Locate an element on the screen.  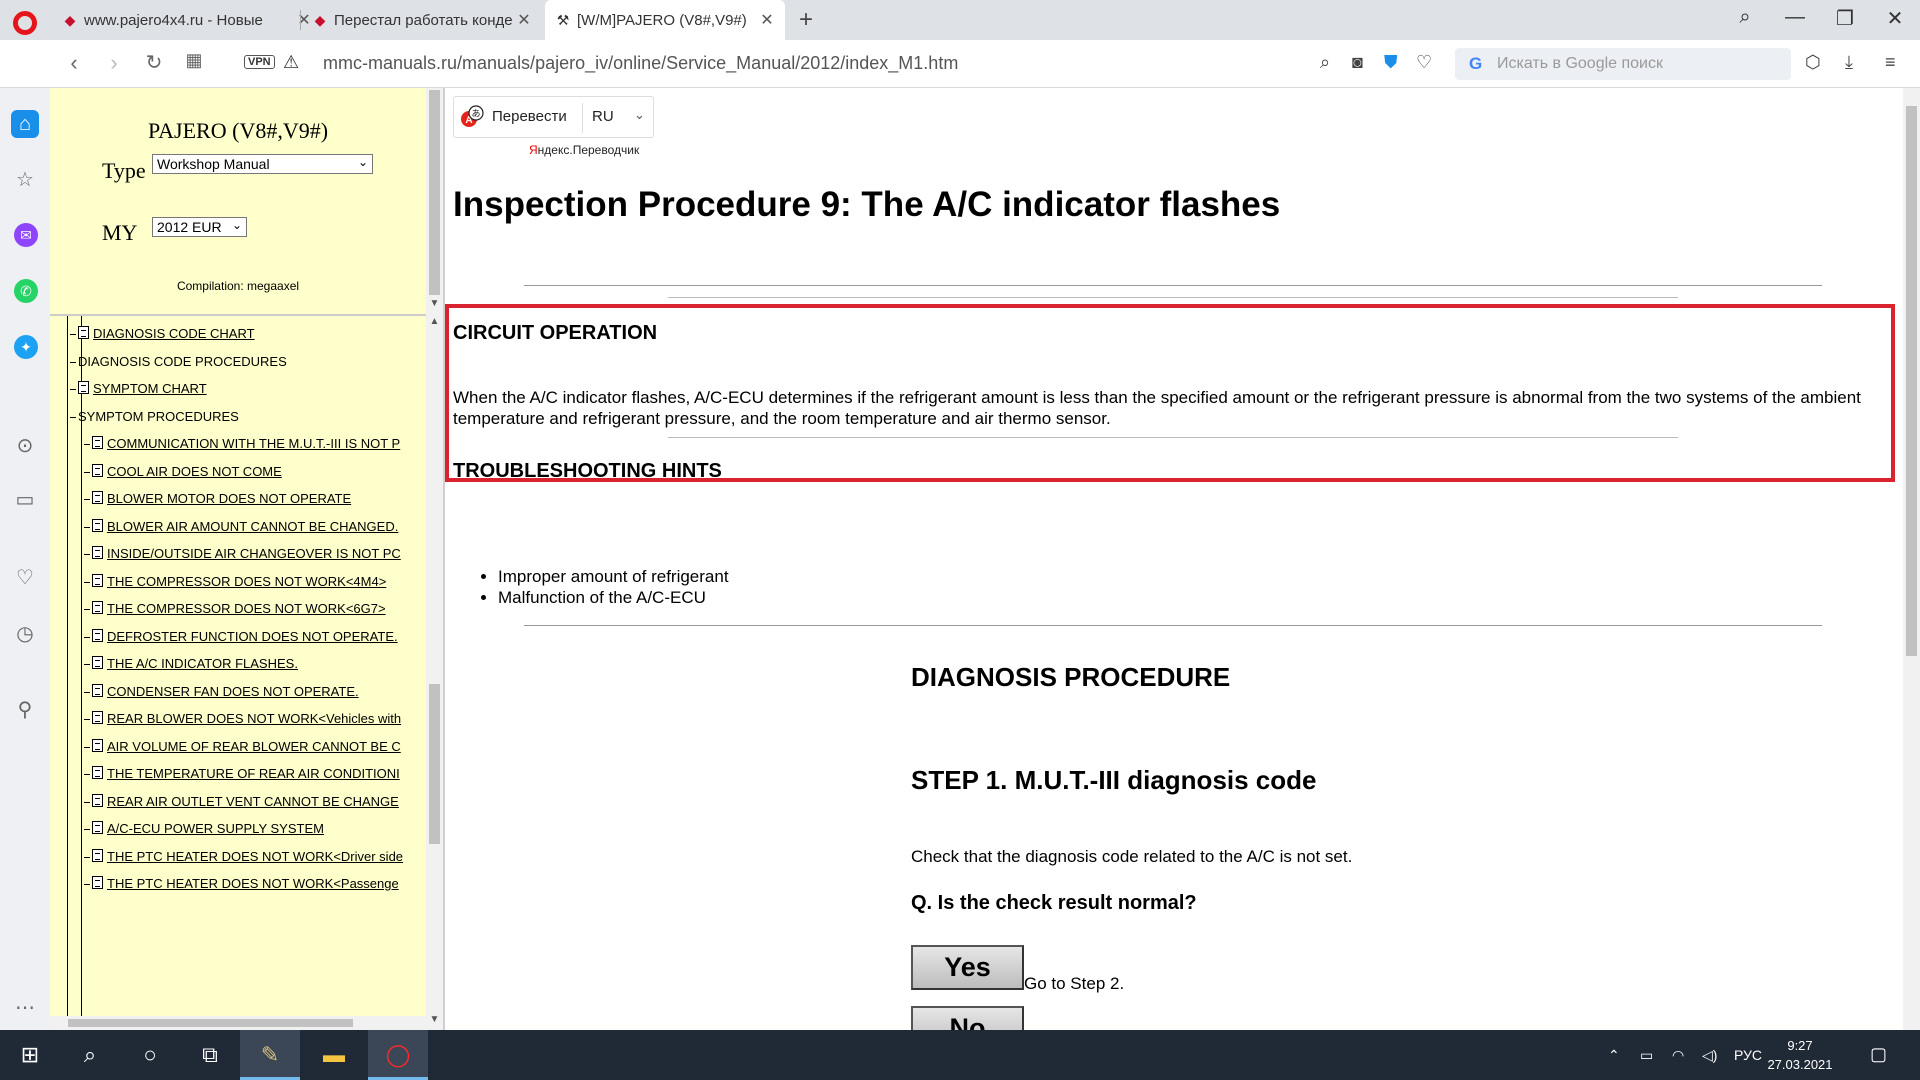
yandex-brand-initial: Я is located at coordinates (533, 150).